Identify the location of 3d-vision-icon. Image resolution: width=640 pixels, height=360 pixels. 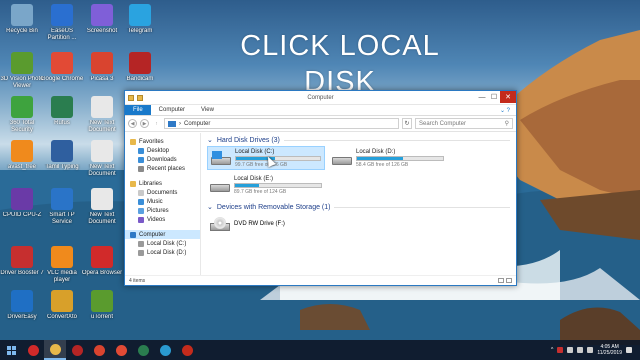
(22, 63).